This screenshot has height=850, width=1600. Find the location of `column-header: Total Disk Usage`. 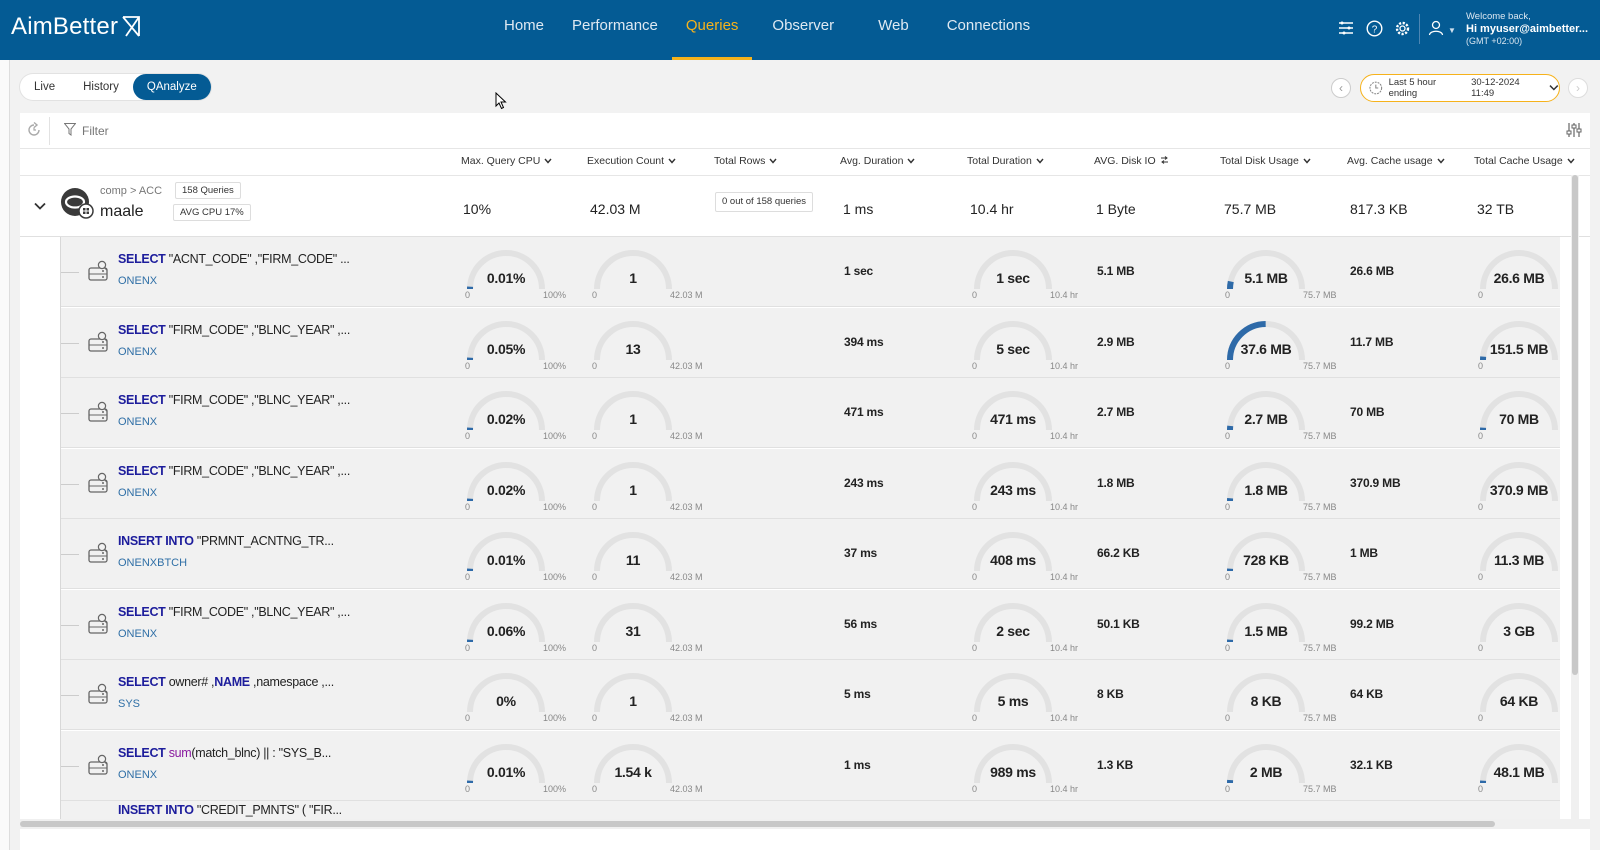

column-header: Total Disk Usage is located at coordinates (1265, 161).